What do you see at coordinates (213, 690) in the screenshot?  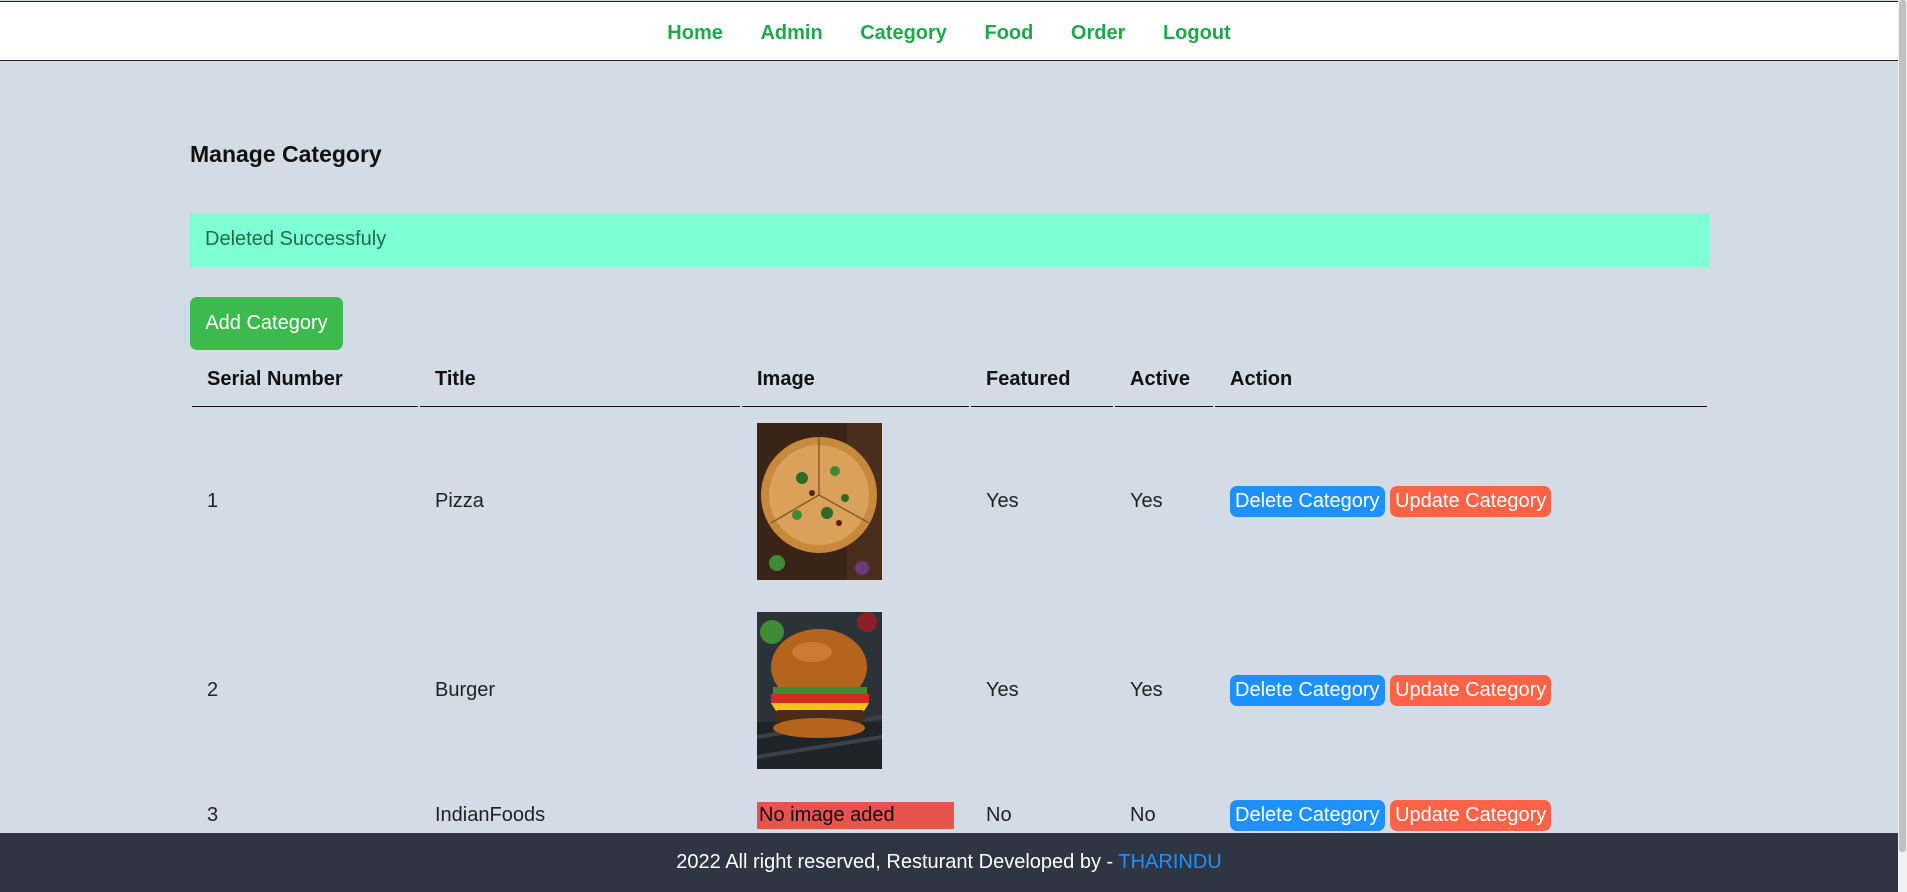 I see `cell-serial: 2` at bounding box center [213, 690].